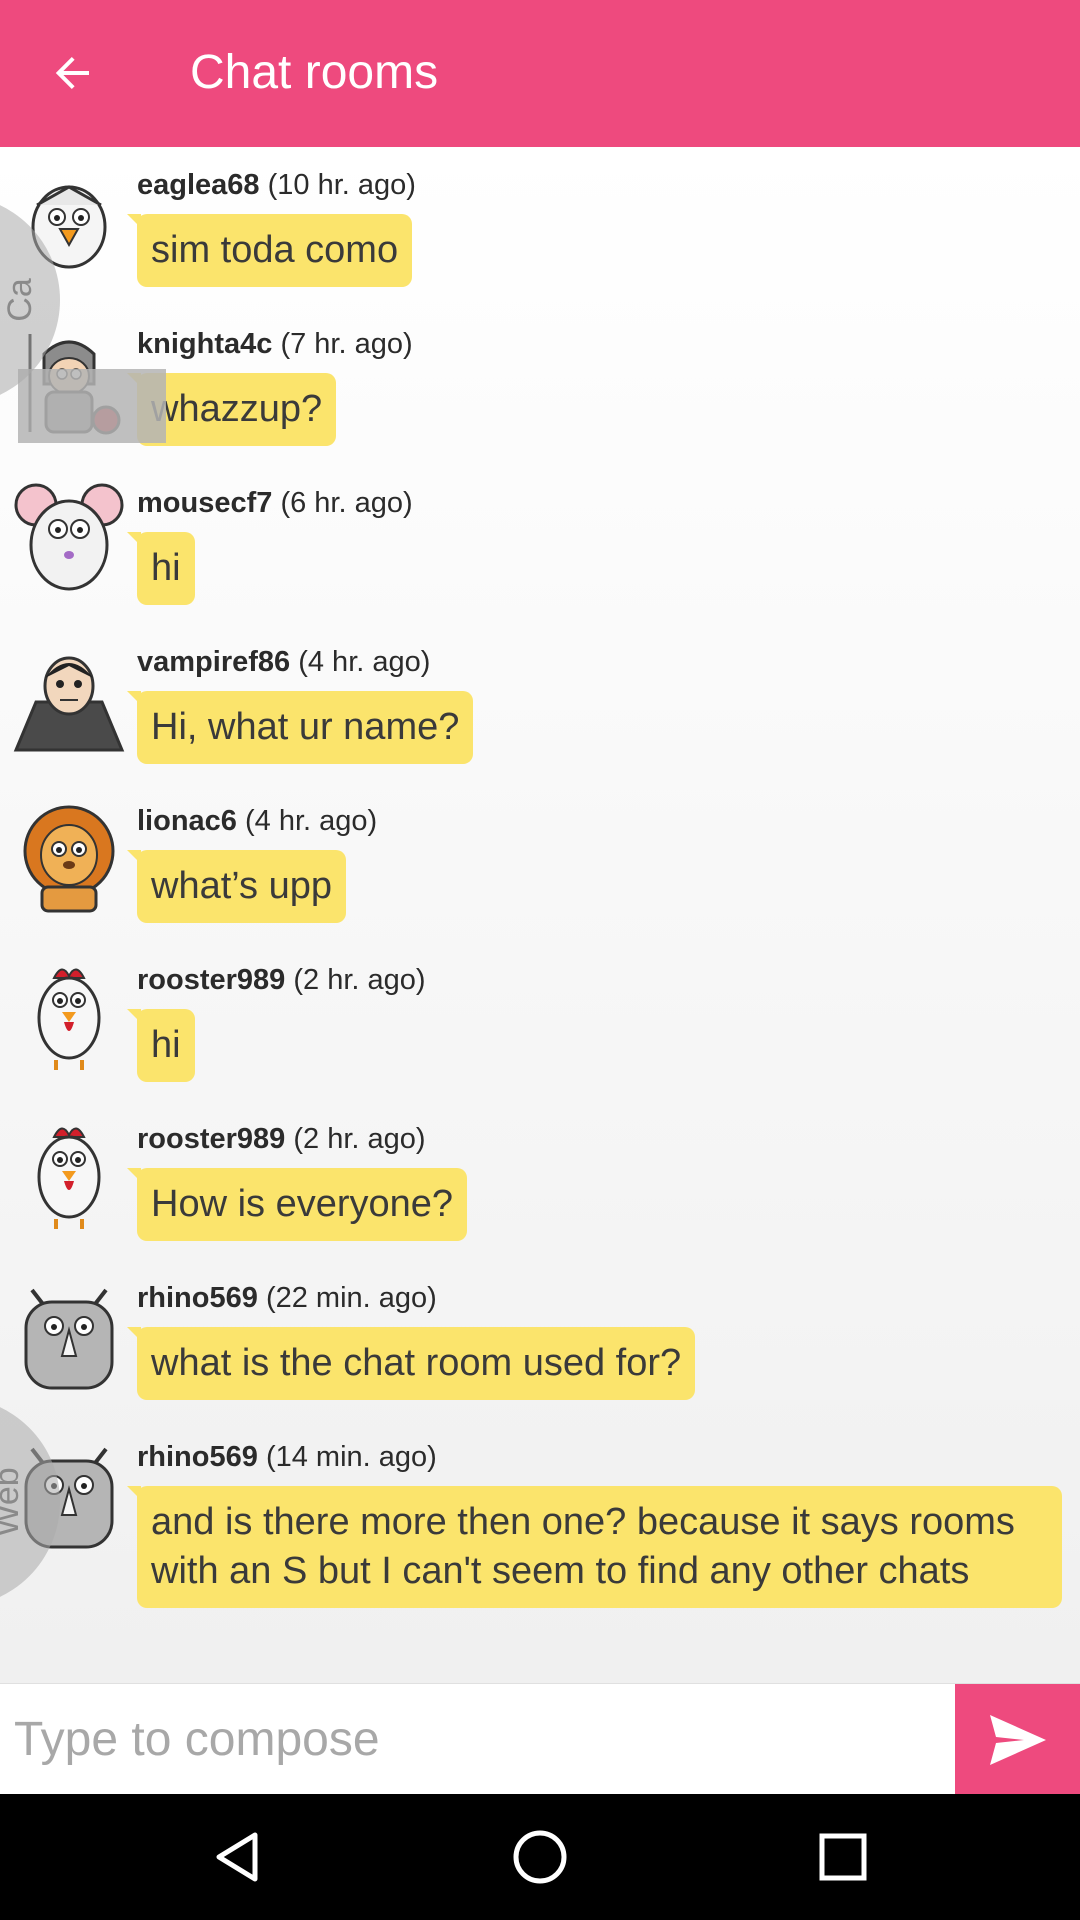 This screenshot has height=1920, width=1080. I want to click on mouse-avatar, so click(69, 537).